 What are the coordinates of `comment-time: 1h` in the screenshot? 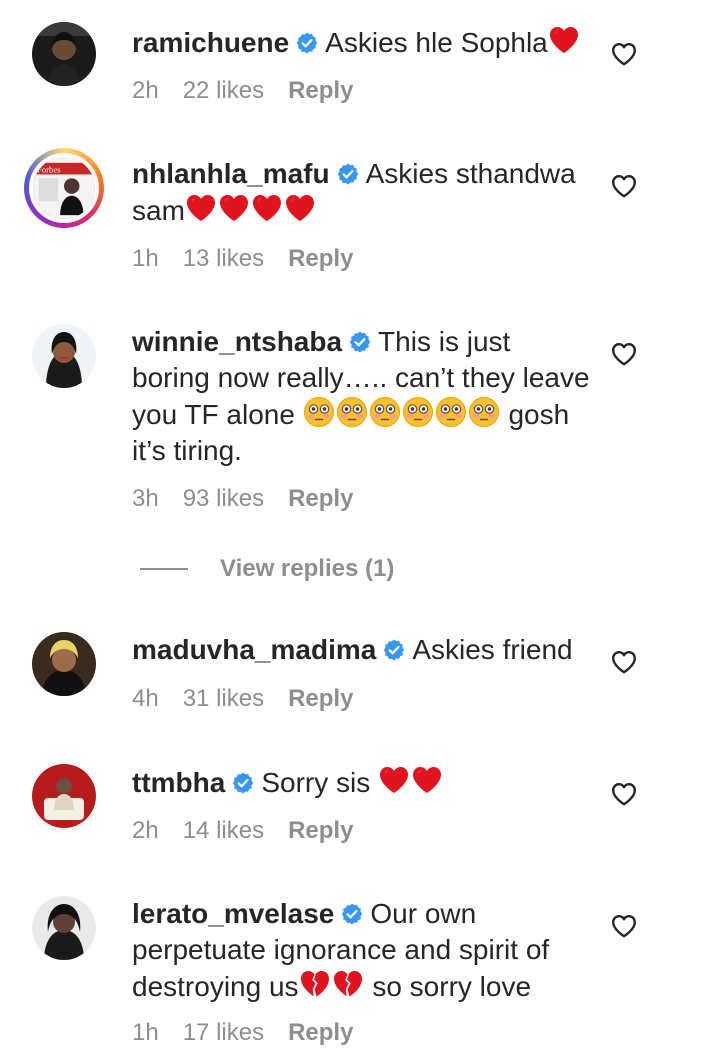 It's located at (145, 1032).